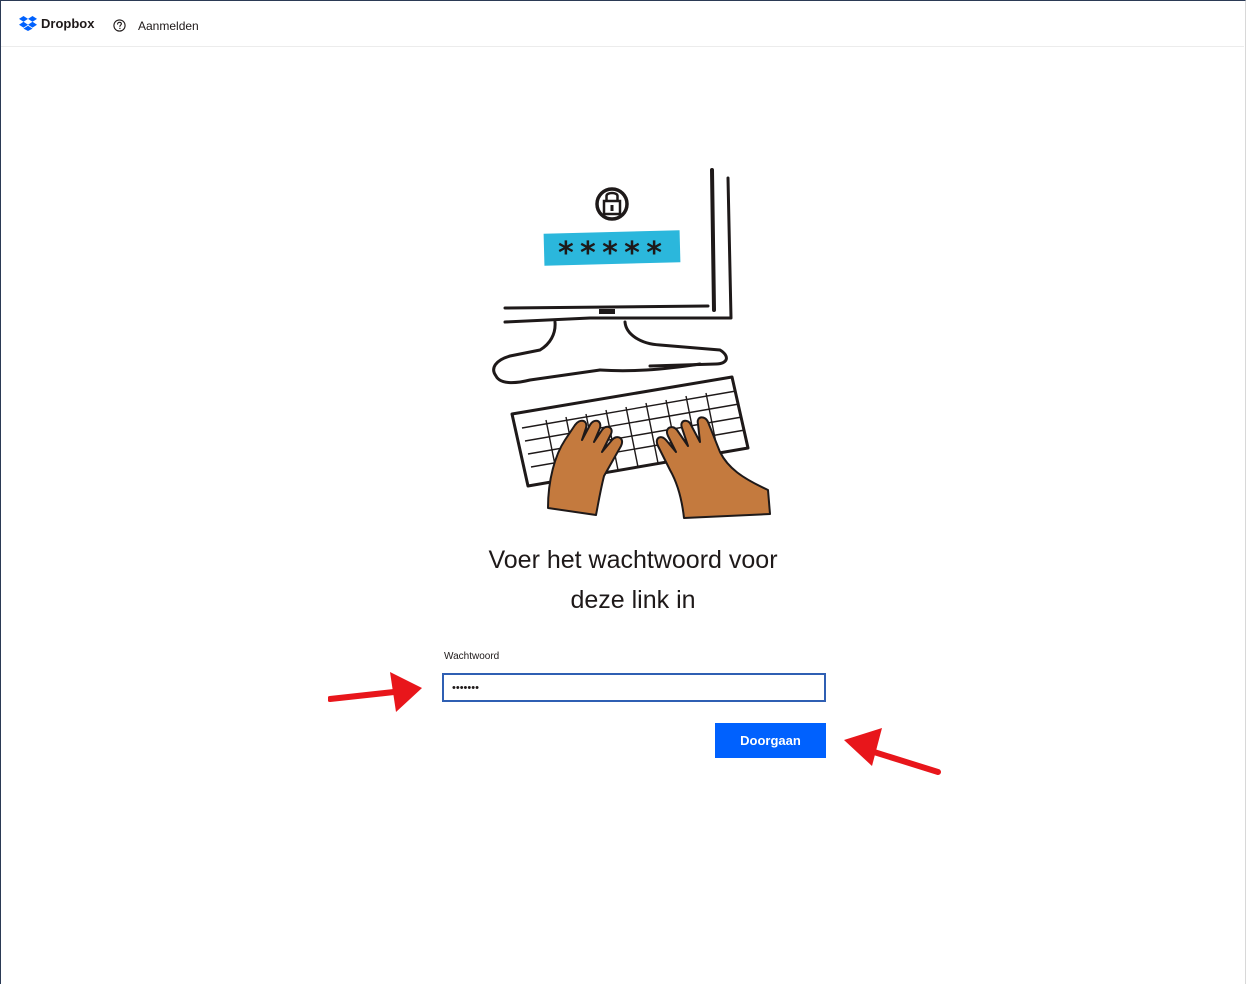 The image size is (1246, 985). I want to click on top-bar: Dropbox Aanmelden, so click(622, 24).